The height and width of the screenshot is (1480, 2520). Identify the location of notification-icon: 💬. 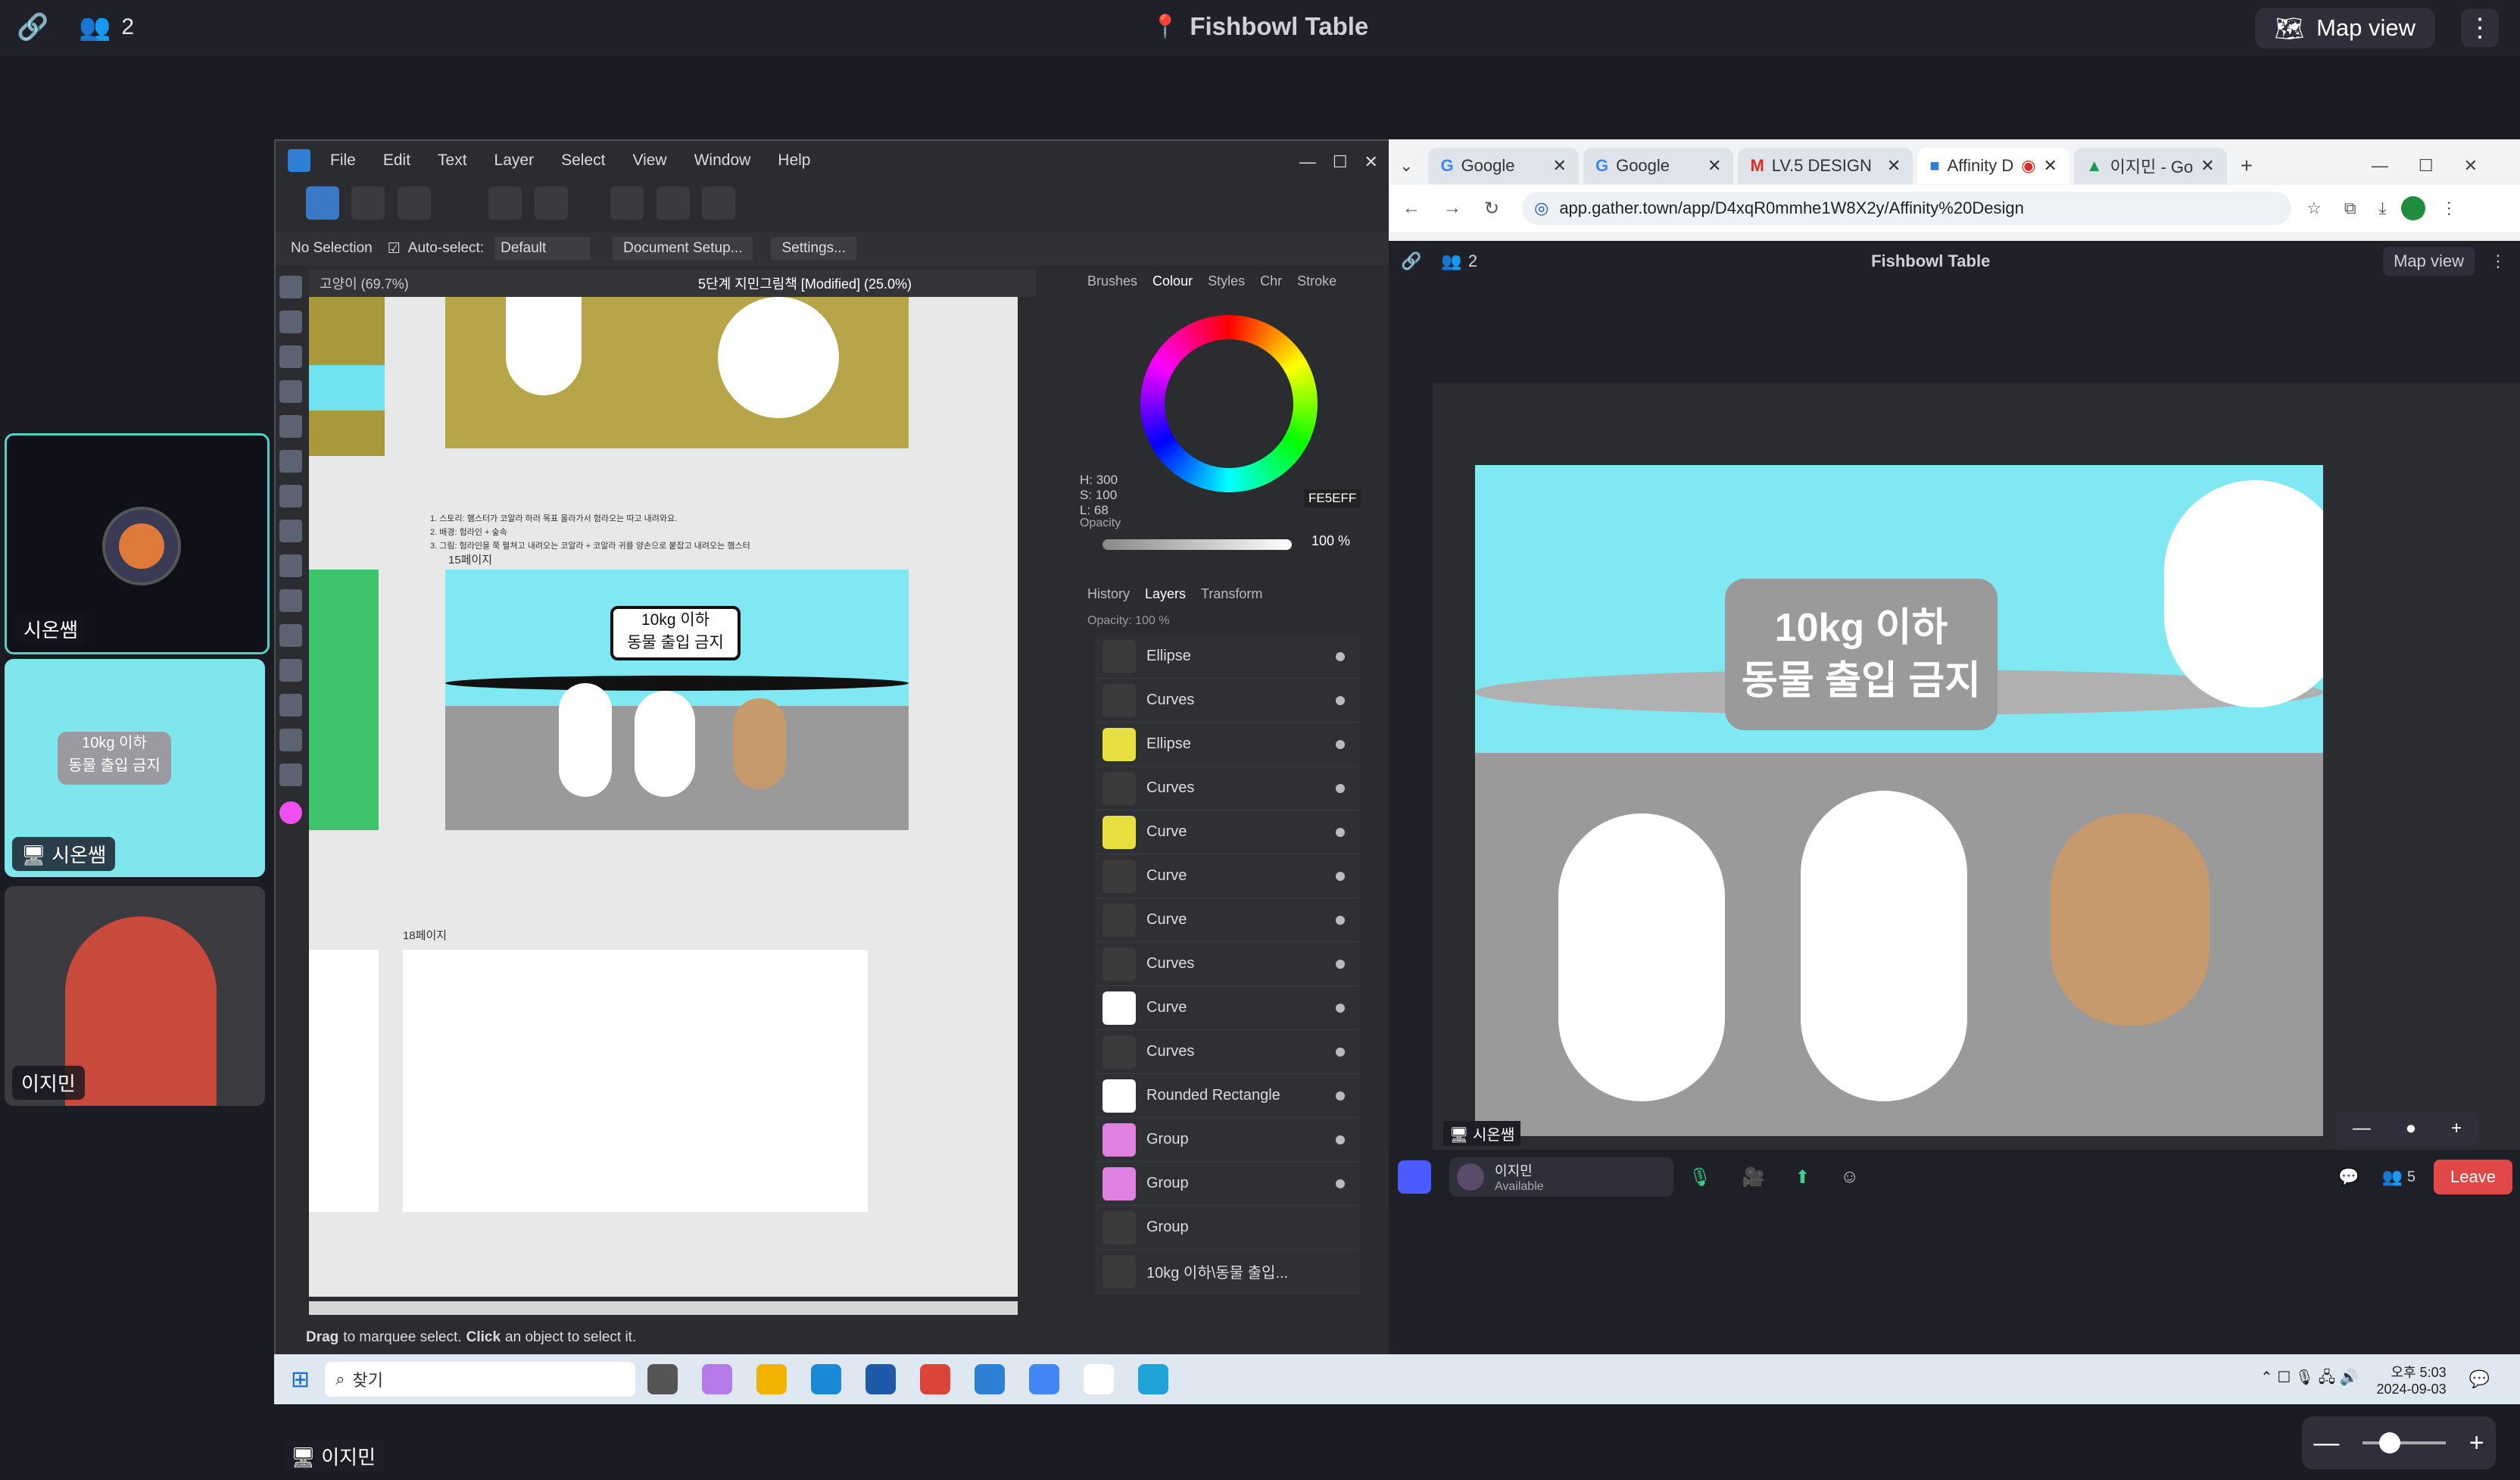
(2479, 1379).